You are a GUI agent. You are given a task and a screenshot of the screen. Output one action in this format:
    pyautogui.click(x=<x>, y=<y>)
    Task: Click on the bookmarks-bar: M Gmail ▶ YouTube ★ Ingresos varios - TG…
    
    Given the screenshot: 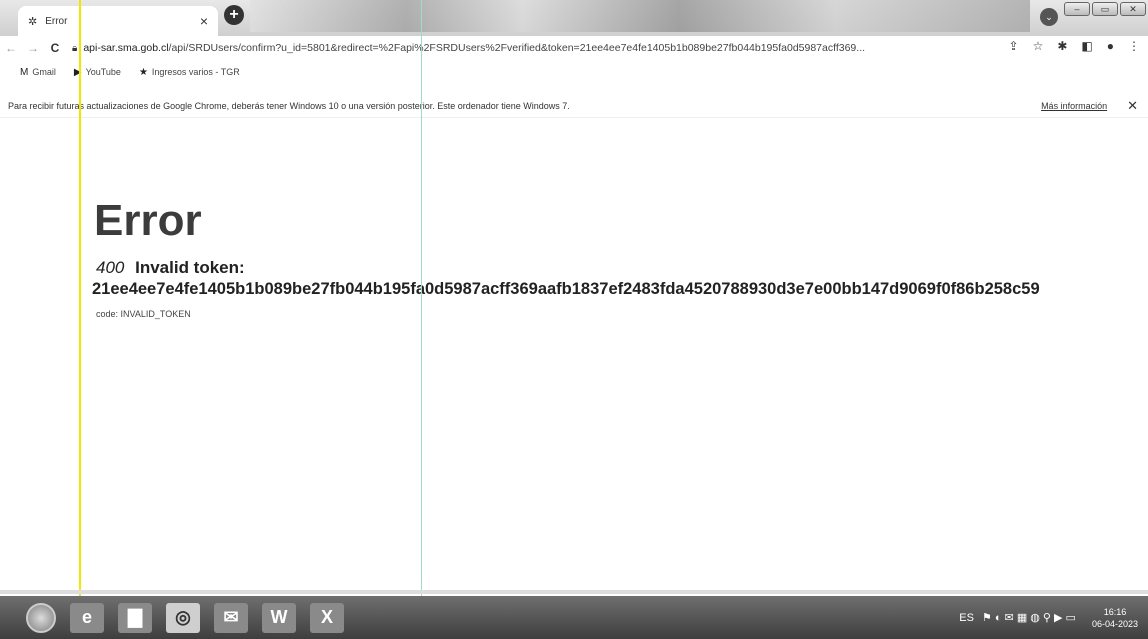 What is the action you would take?
    pyautogui.click(x=574, y=72)
    